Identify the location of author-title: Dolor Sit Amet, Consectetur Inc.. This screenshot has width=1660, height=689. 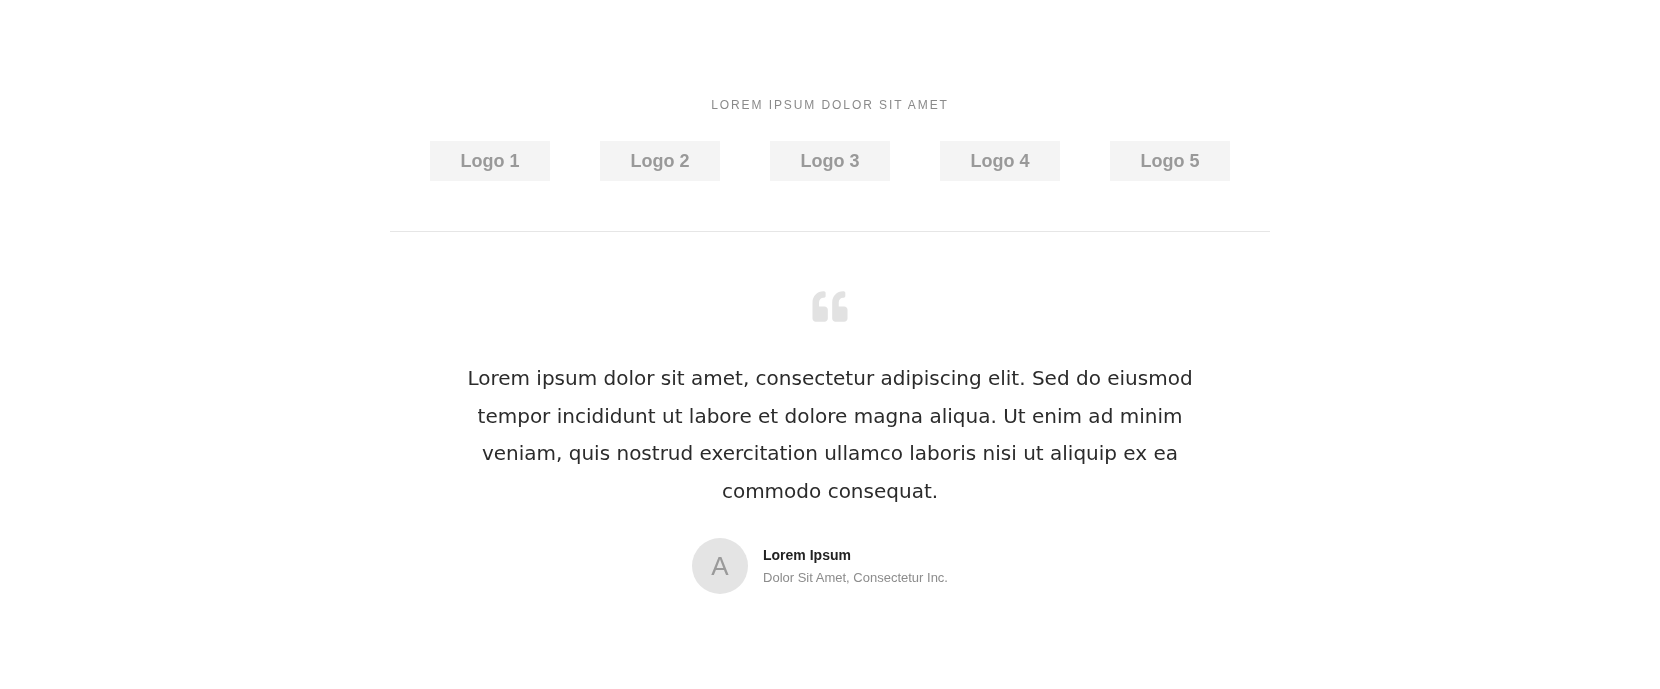
(855, 578).